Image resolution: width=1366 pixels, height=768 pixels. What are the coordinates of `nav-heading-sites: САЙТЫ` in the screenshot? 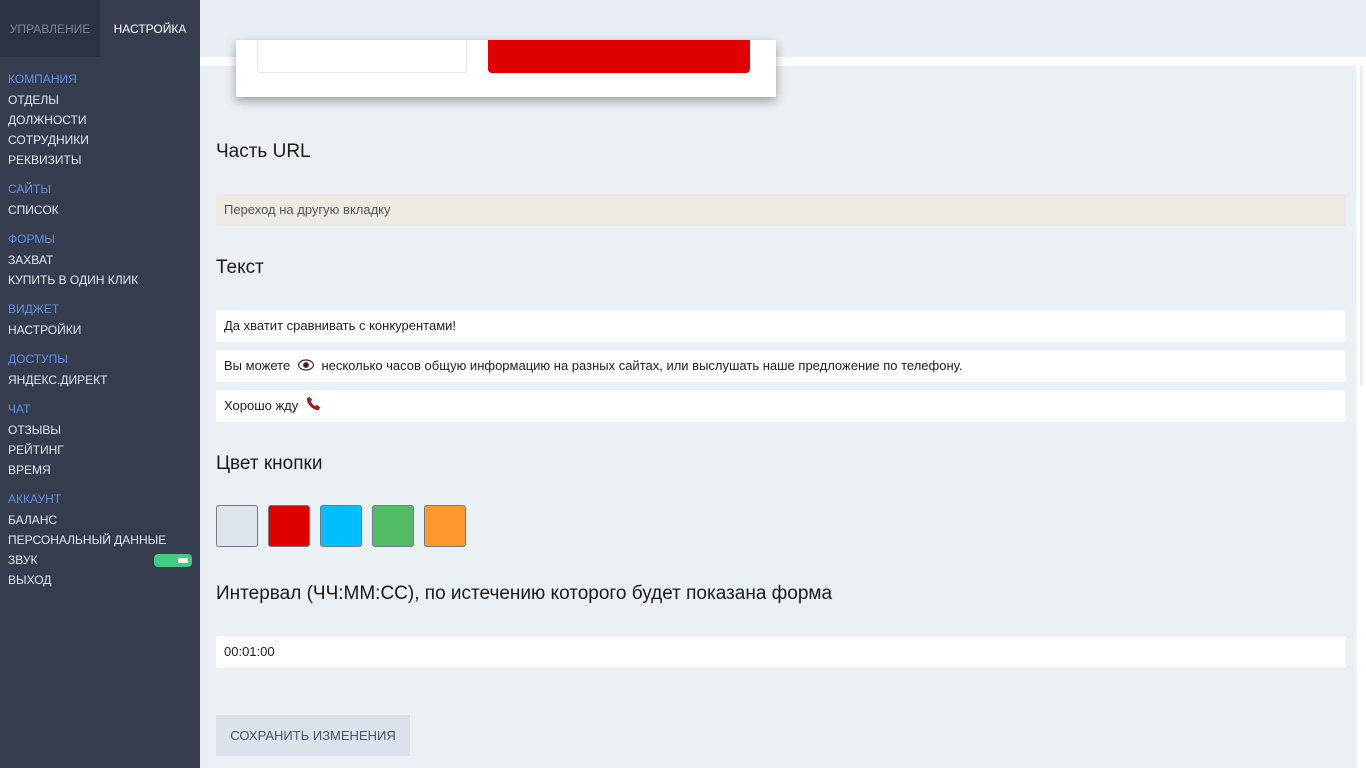 It's located at (29, 189).